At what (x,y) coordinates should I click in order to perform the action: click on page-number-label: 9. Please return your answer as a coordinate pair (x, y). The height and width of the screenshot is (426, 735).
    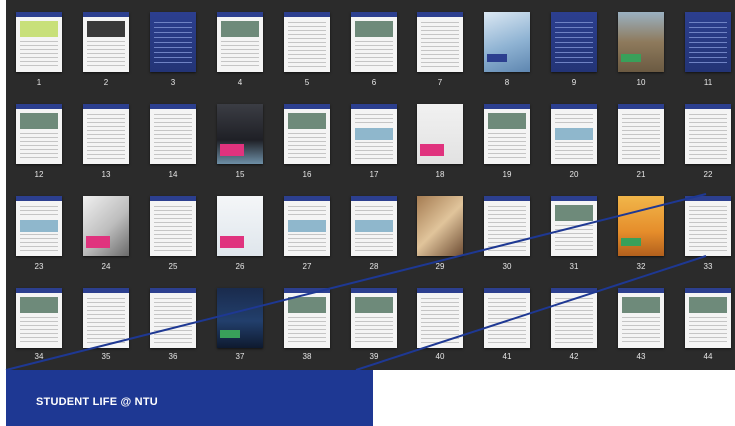
    Looking at the image, I should click on (574, 82).